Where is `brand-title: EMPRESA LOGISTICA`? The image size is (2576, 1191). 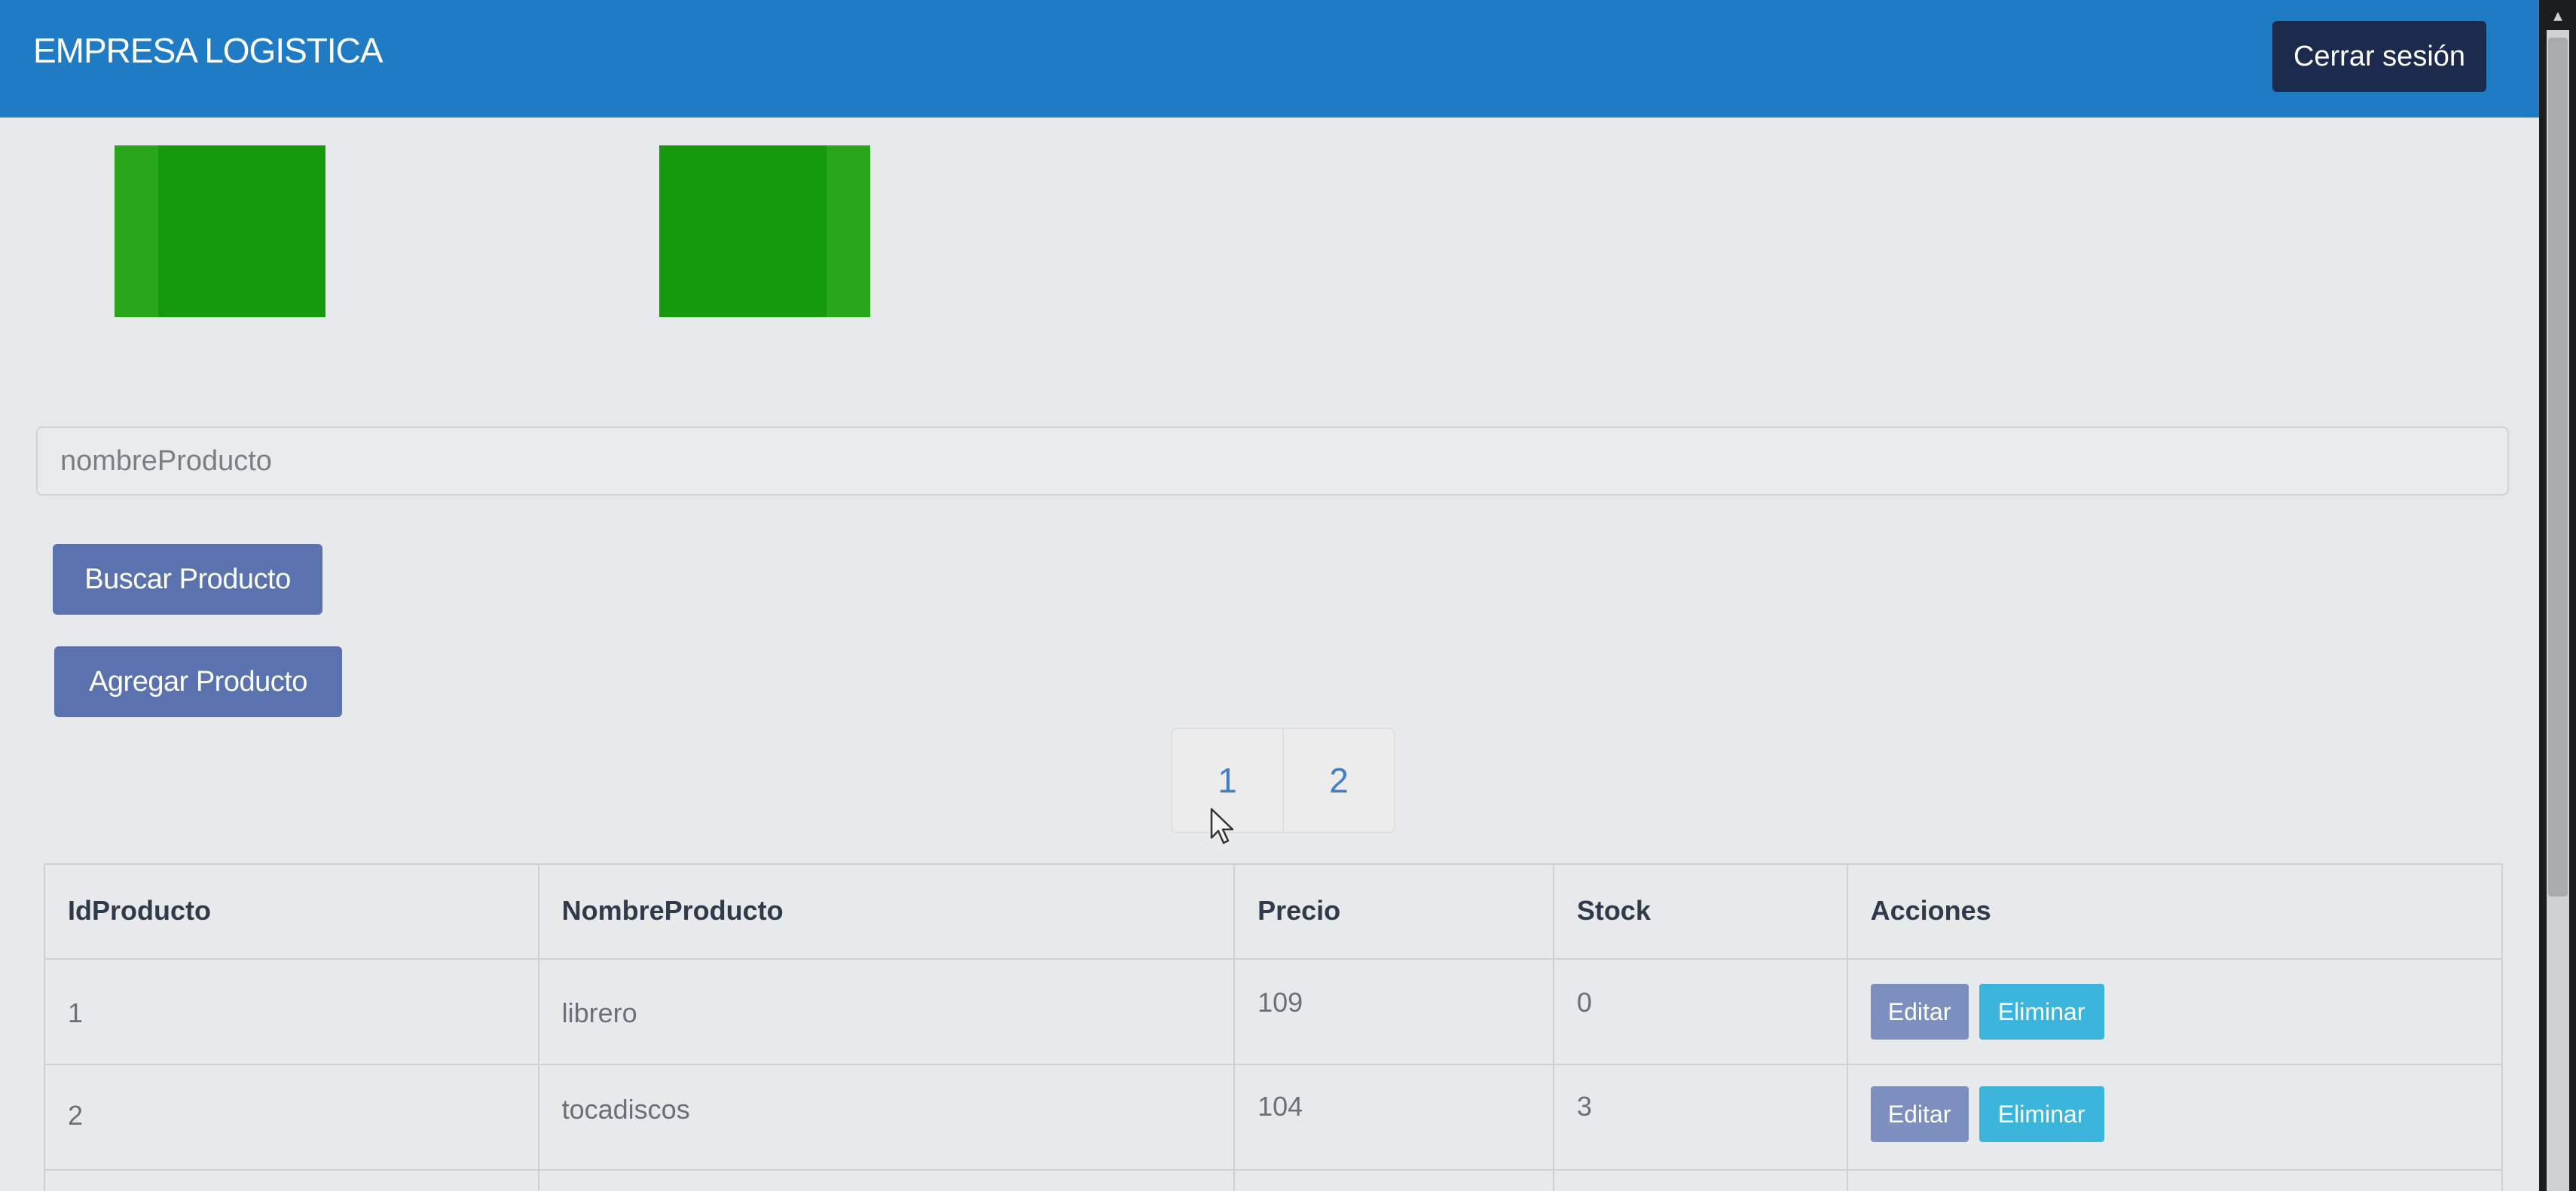 brand-title: EMPRESA LOGISTICA is located at coordinates (208, 50).